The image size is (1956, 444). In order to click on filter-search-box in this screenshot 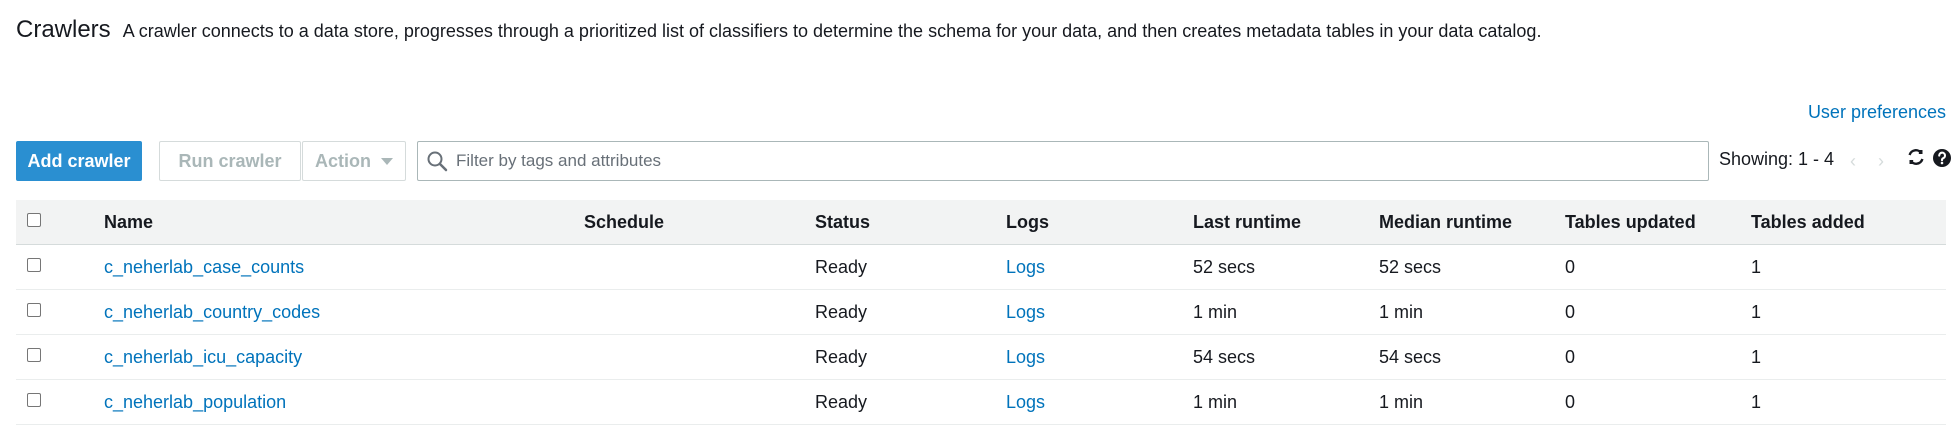, I will do `click(1063, 161)`.